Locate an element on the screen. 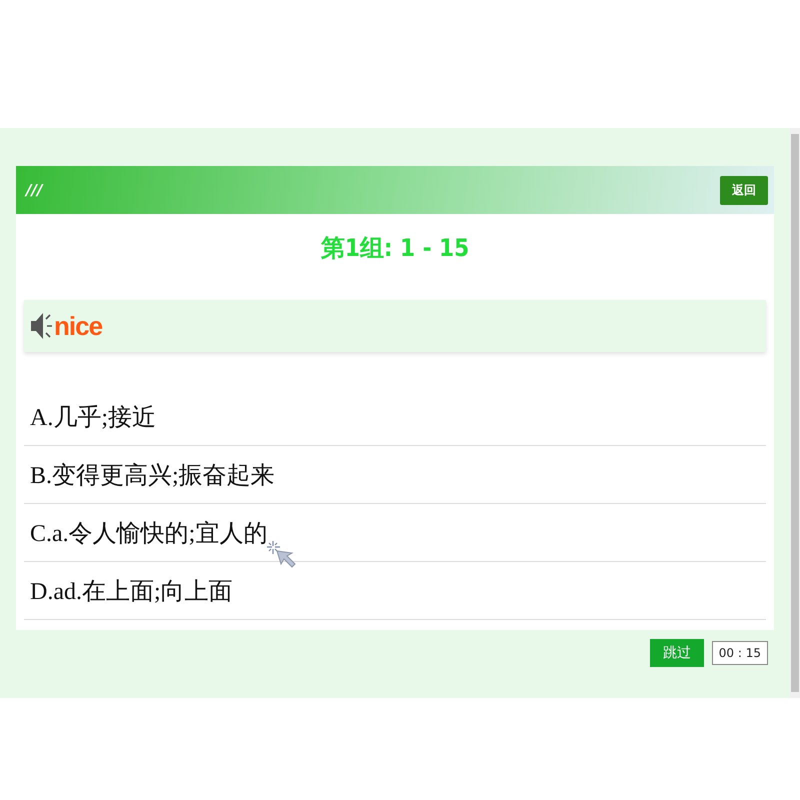  timer-display: 00 : 15 is located at coordinates (740, 653).